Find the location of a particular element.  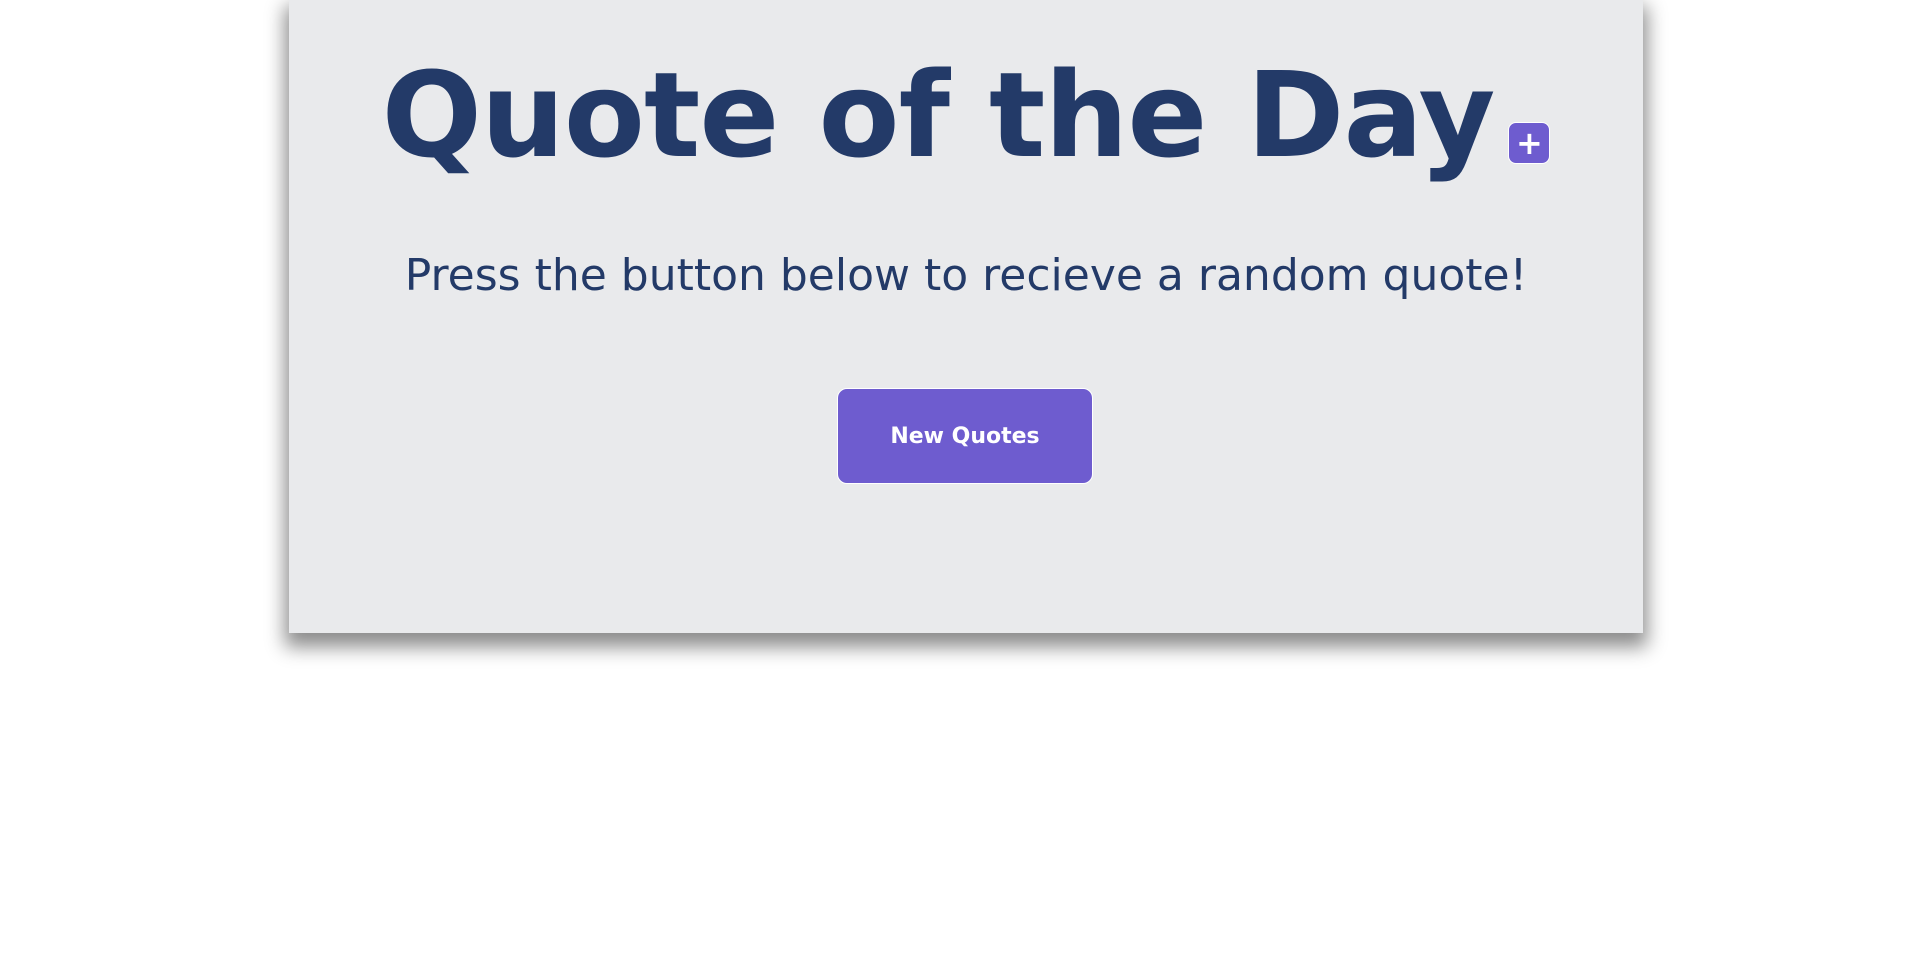

plus-icon: + is located at coordinates (1529, 143).